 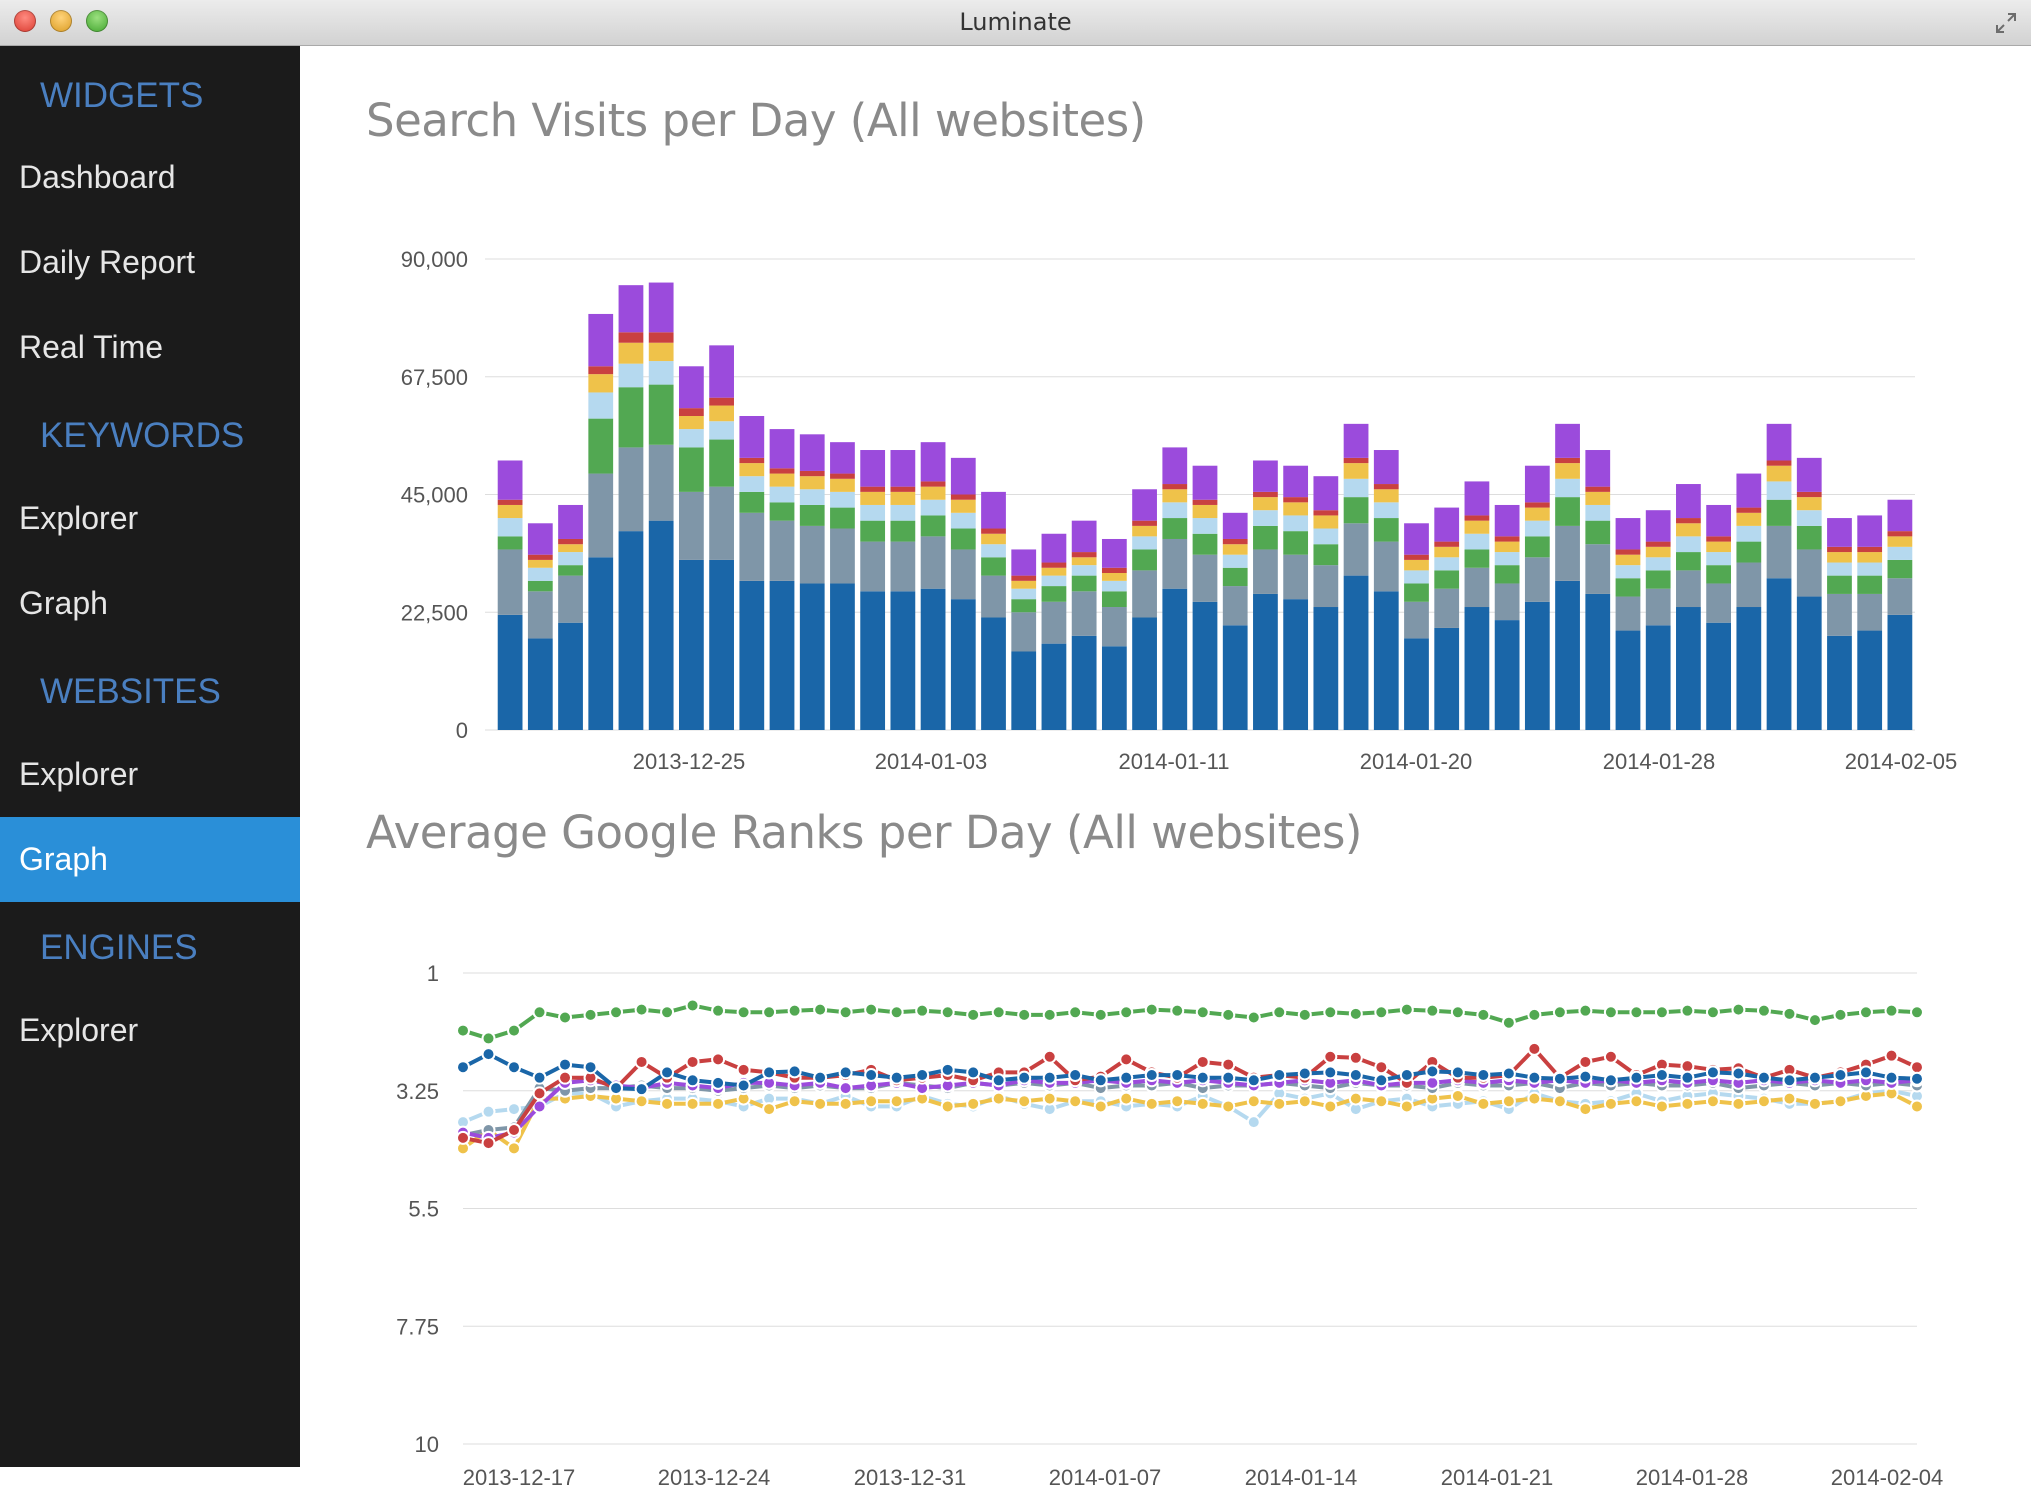 What do you see at coordinates (150, 774) in the screenshot?
I see `nav-item-websites-explorer: Explorer` at bounding box center [150, 774].